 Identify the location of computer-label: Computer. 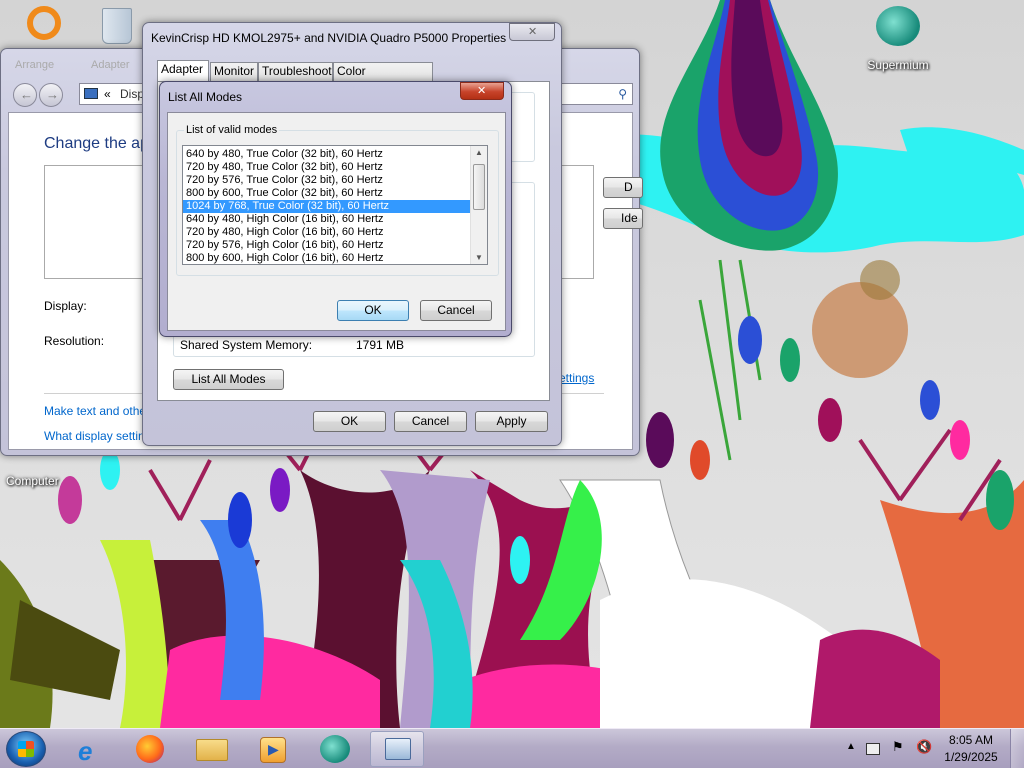
(32, 481).